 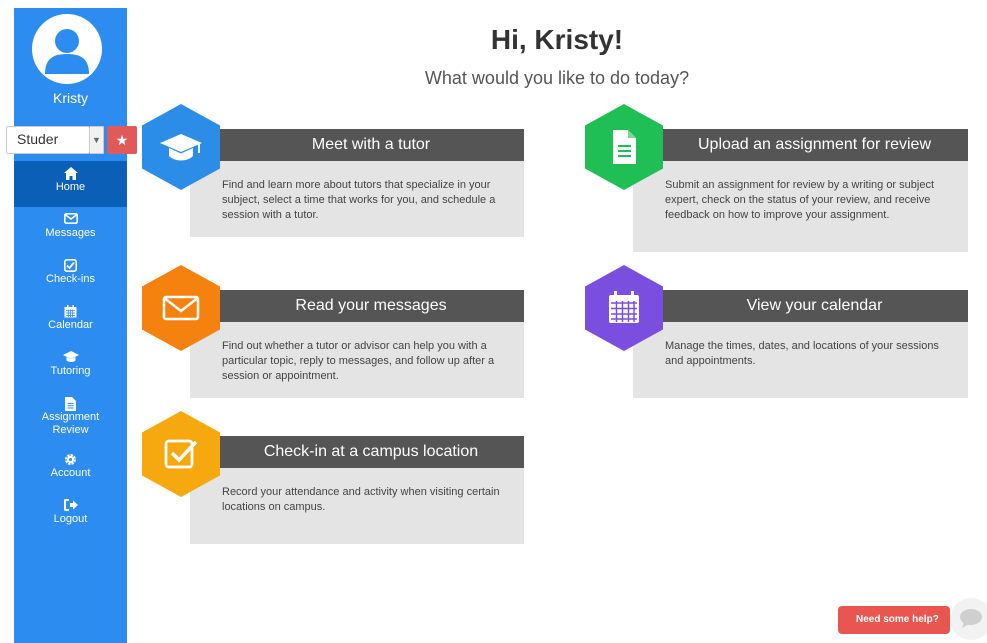 I want to click on card-title: Check-in at a campus location, so click(x=357, y=452).